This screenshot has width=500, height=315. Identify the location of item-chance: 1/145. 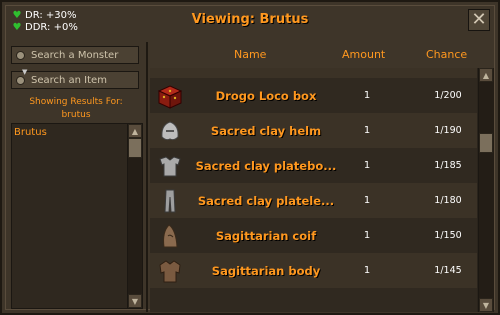
(448, 270).